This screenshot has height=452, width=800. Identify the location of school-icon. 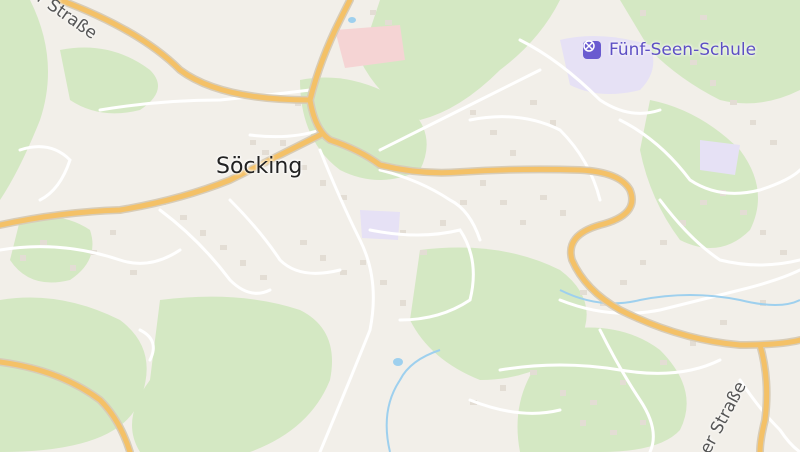
(592, 49).